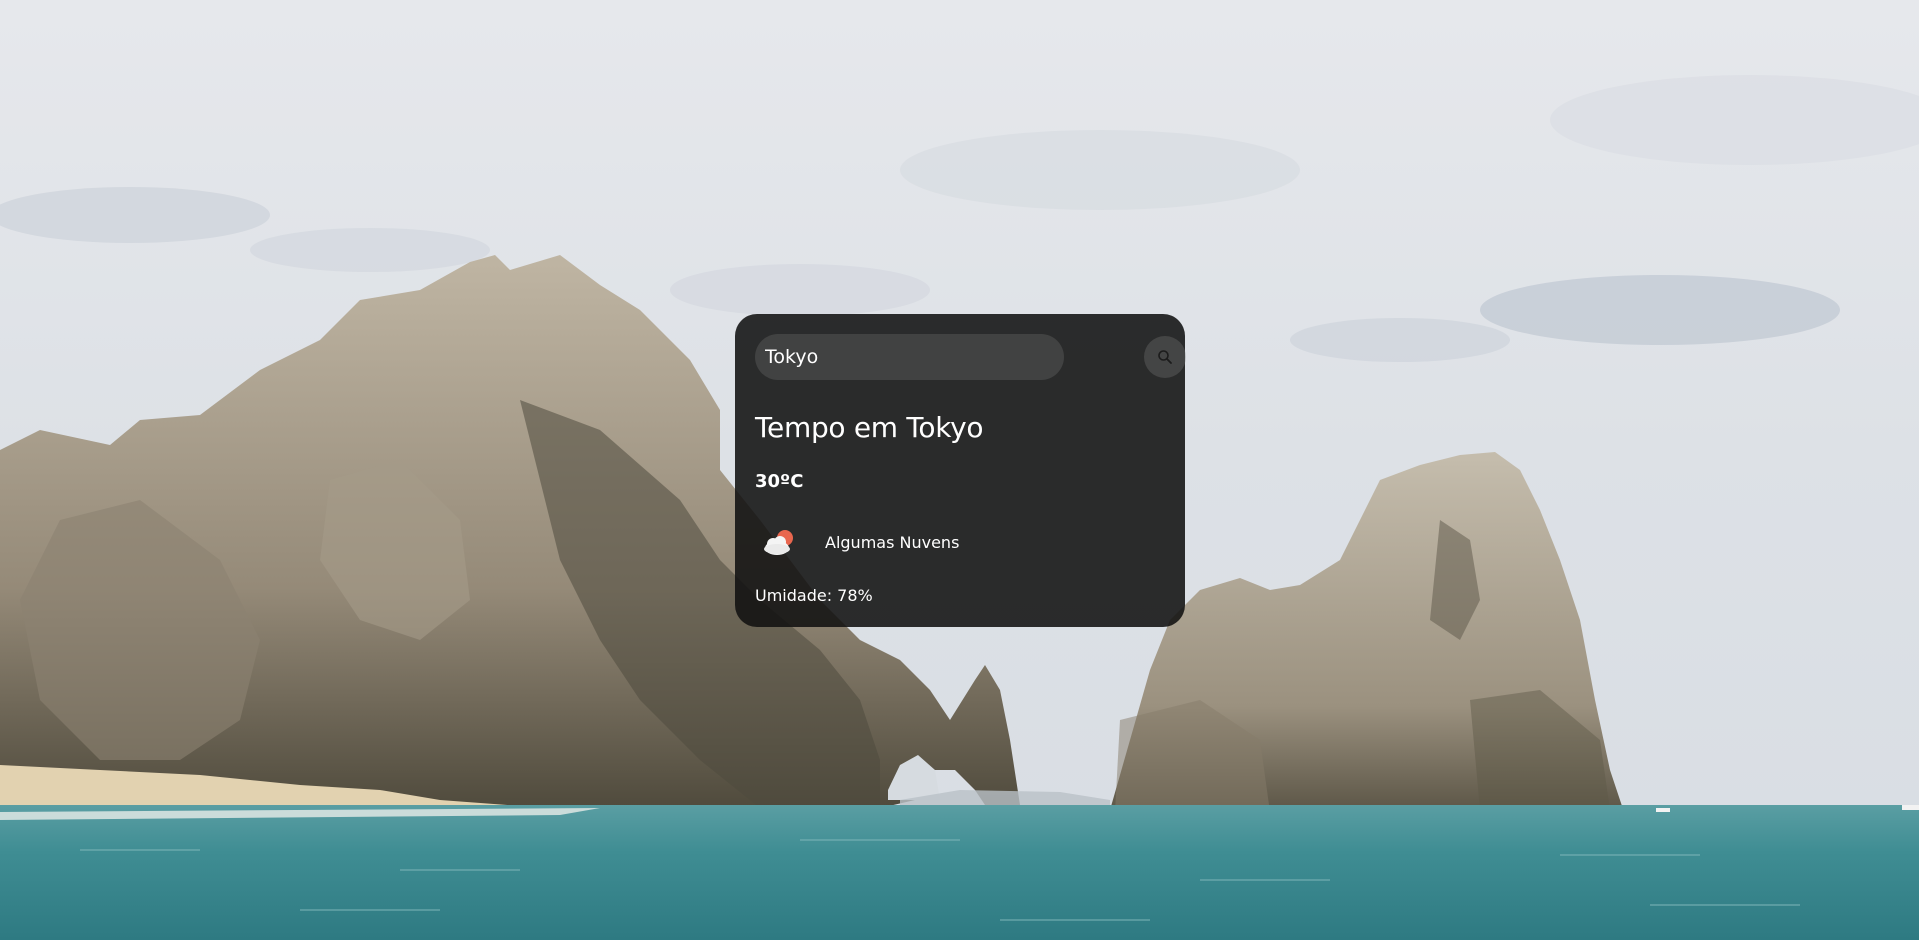 The image size is (1919, 940). I want to click on search-icon, so click(1165, 357).